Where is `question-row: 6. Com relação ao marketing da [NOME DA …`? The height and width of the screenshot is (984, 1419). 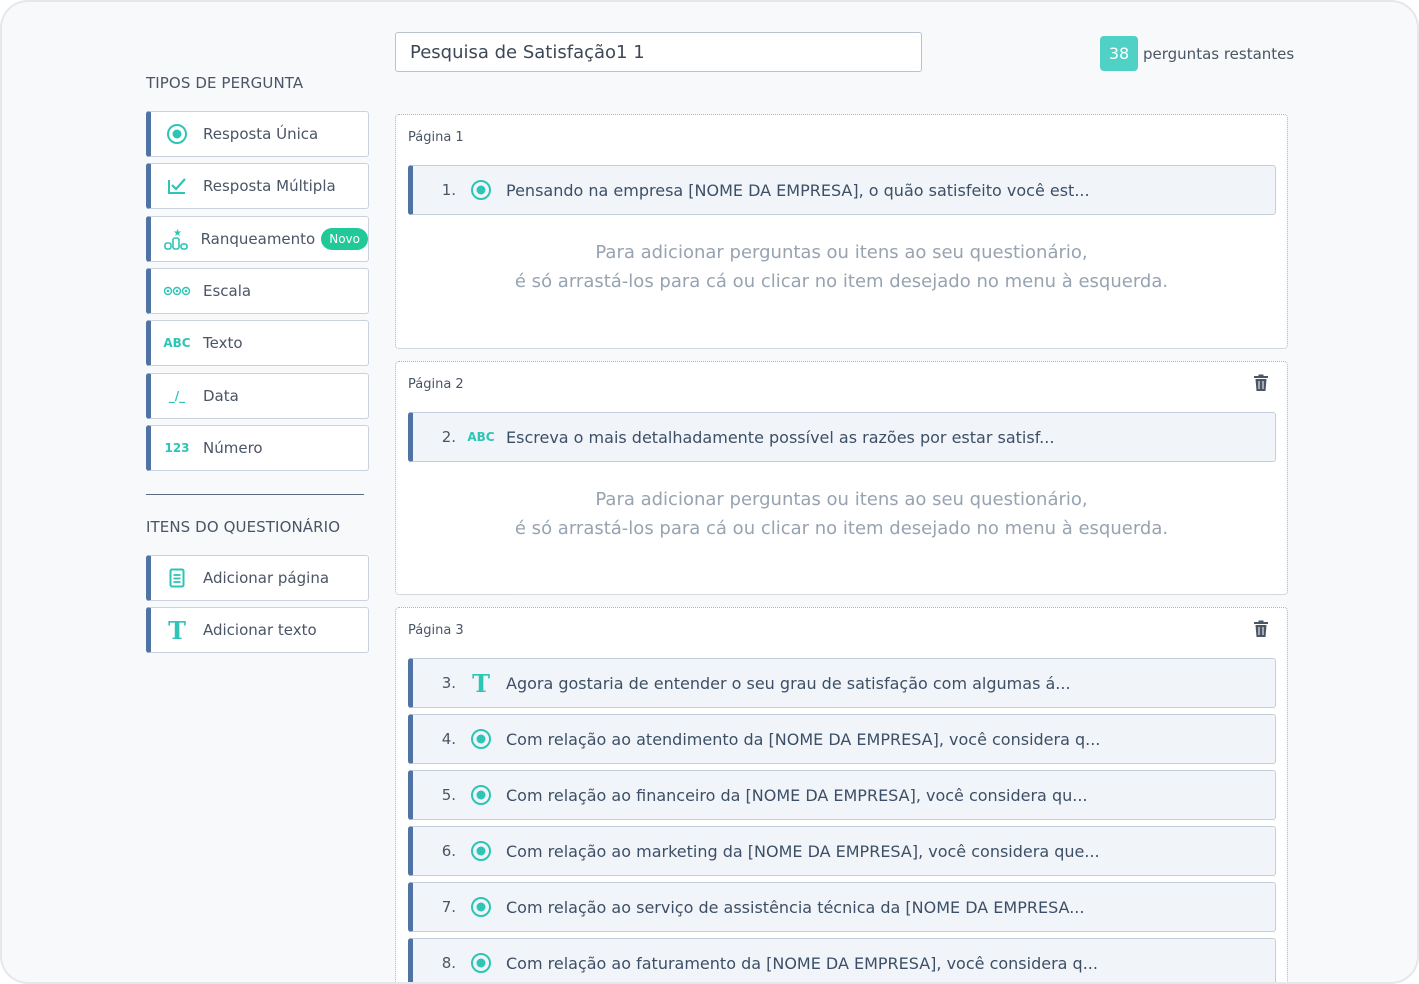 question-row: 6. Com relação ao marketing da [NOME DA … is located at coordinates (842, 851).